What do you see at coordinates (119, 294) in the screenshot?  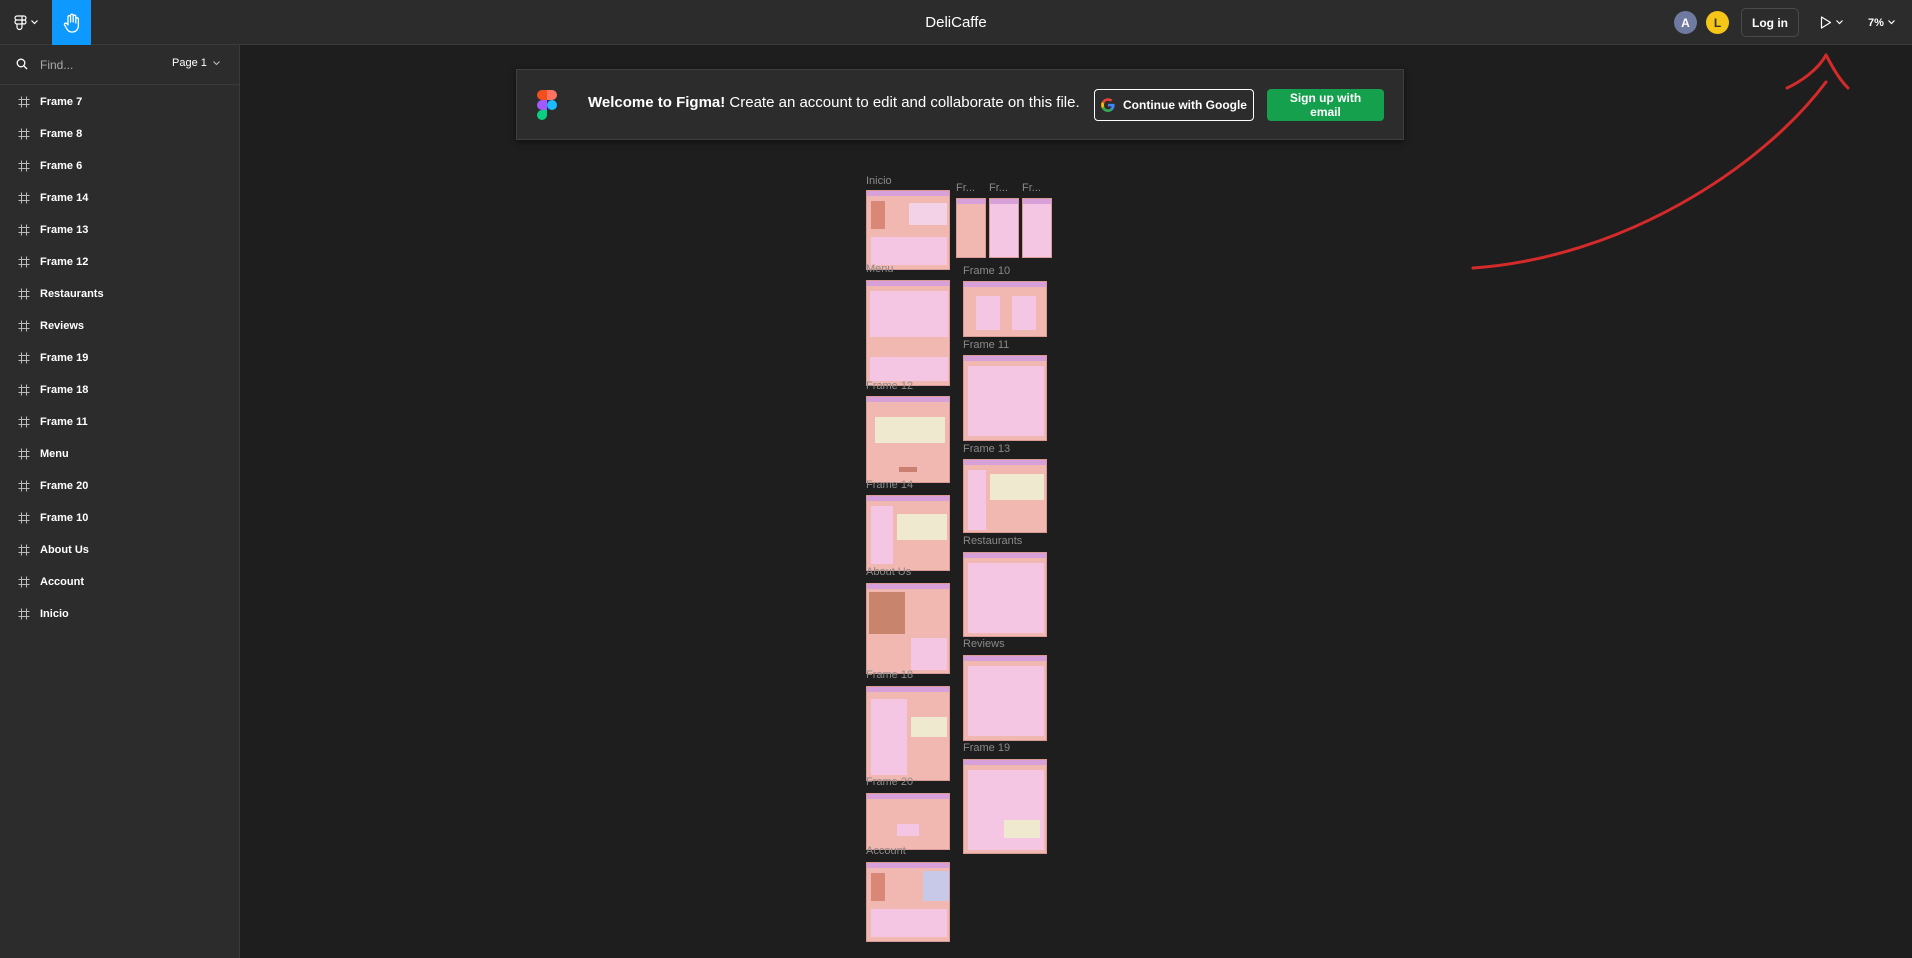 I see `layer-item: Restaurants` at bounding box center [119, 294].